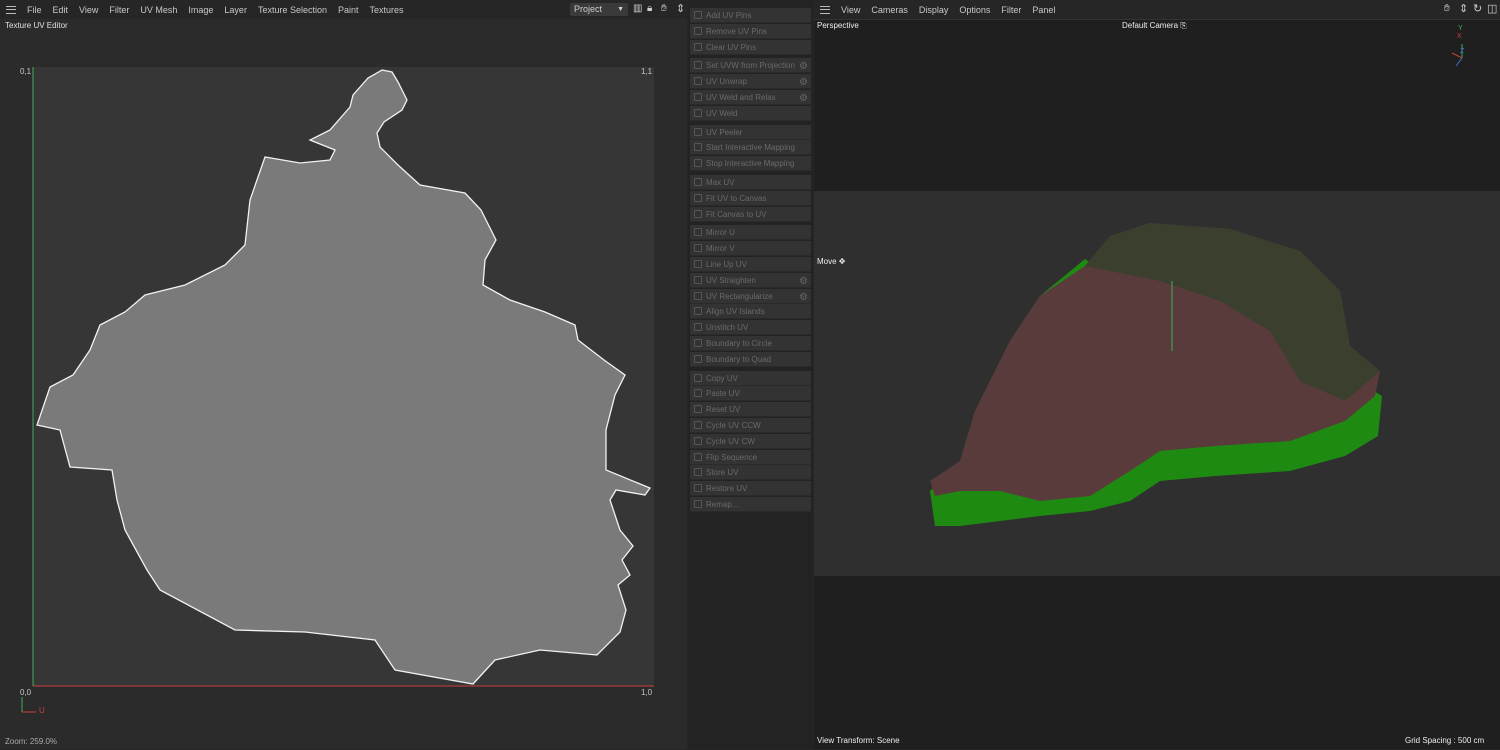 This screenshot has height=750, width=1500. What do you see at coordinates (750, 82) in the screenshot?
I see `command-uv-unwrap: UV Unwrap ⚙` at bounding box center [750, 82].